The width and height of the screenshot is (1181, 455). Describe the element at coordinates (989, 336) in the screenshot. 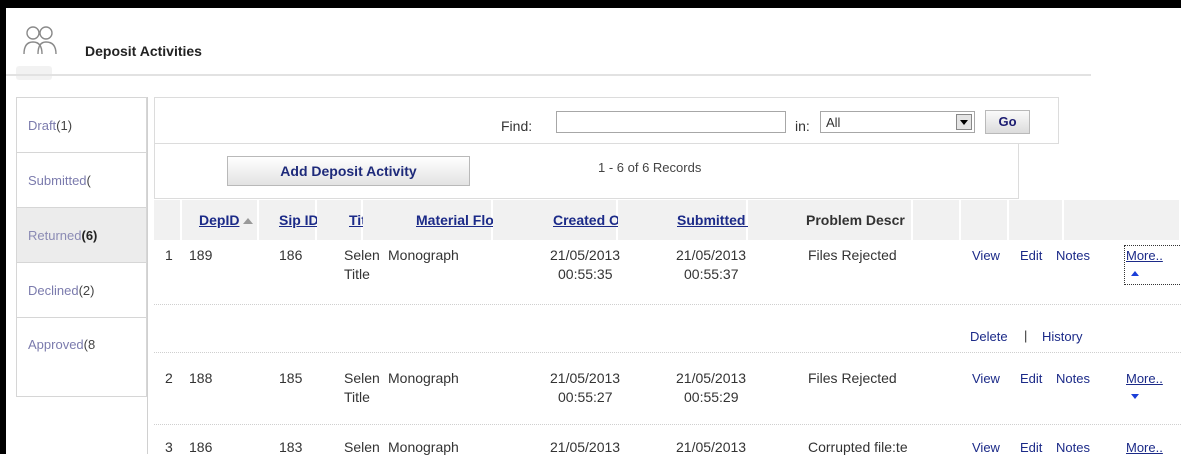

I see `delete-link: Delete` at that location.